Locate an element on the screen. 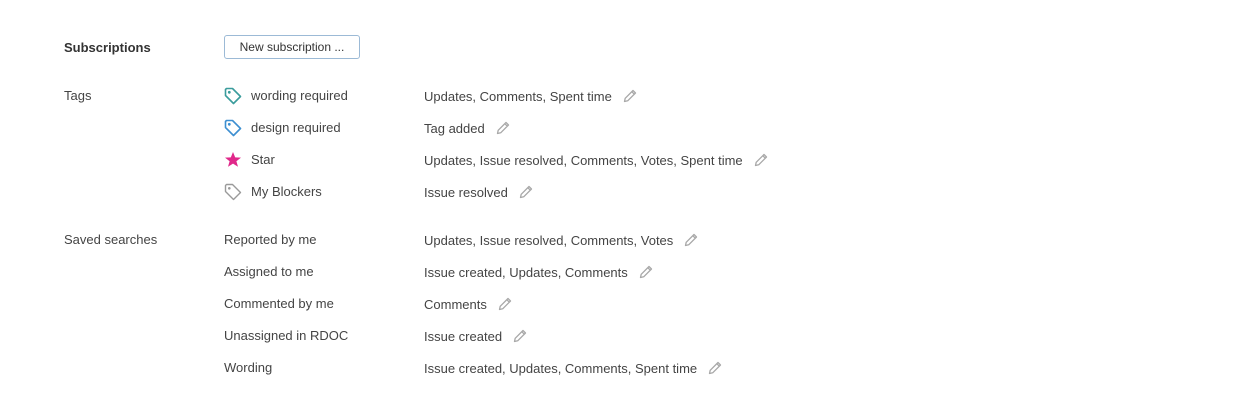 This screenshot has height=406, width=1251. tag-row: My Blockers Issue resolved is located at coordinates (625, 192).